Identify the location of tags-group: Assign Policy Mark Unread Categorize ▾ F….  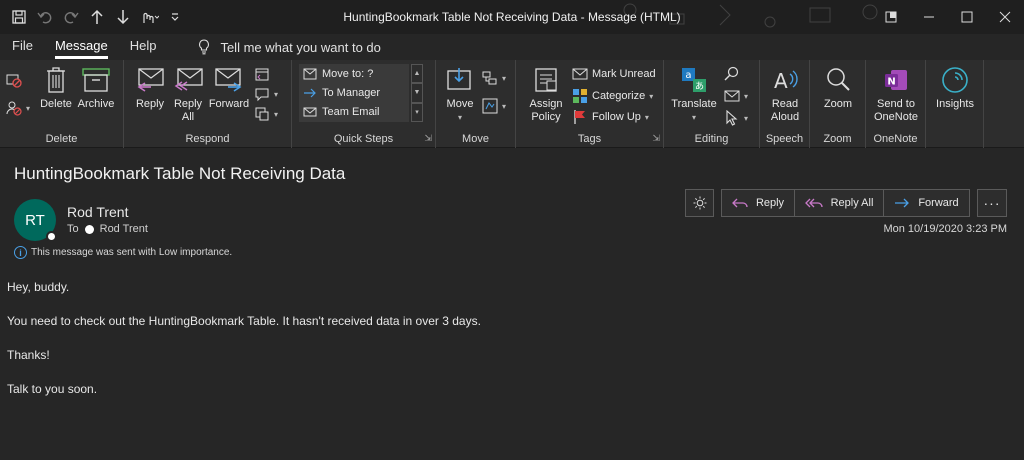
(590, 104).